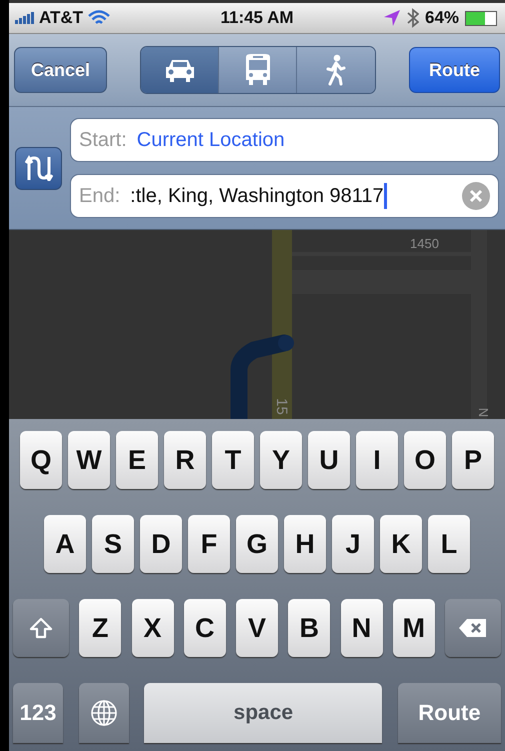 This screenshot has width=505, height=751. I want to click on key: T, so click(233, 460).